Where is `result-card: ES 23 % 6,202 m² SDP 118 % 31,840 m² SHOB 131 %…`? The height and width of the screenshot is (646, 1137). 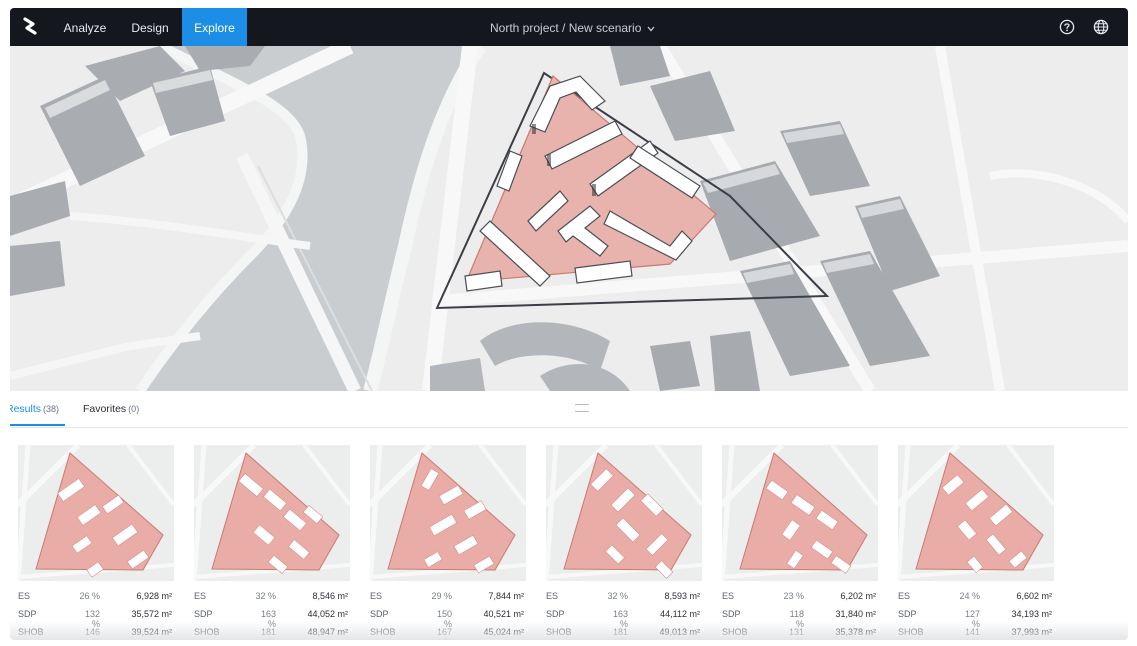
result-card: ES 23 % 6,202 m² SDP 118 % 31,840 m² SHOB 131 %… is located at coordinates (800, 542).